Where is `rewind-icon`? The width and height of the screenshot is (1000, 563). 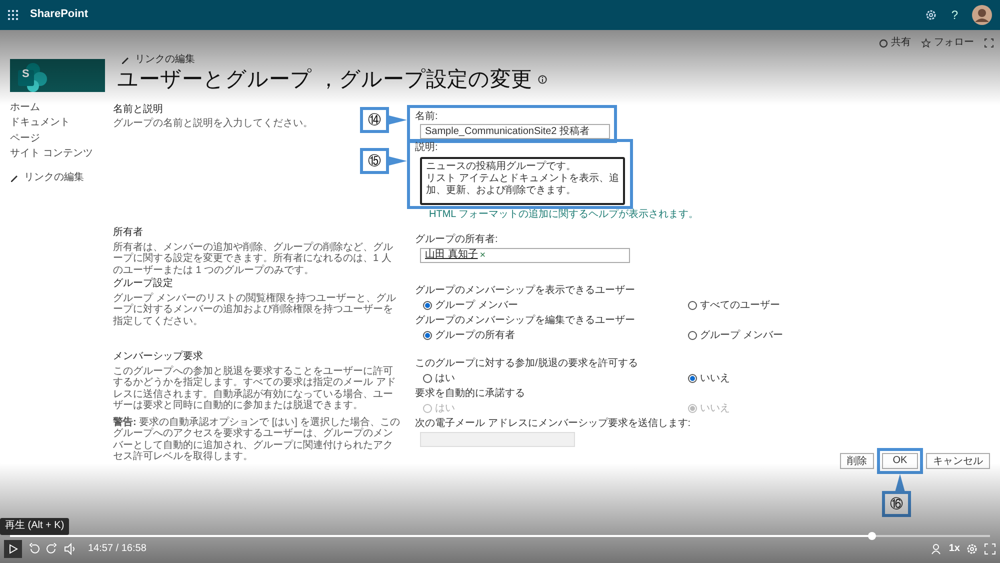
rewind-icon is located at coordinates (34, 549).